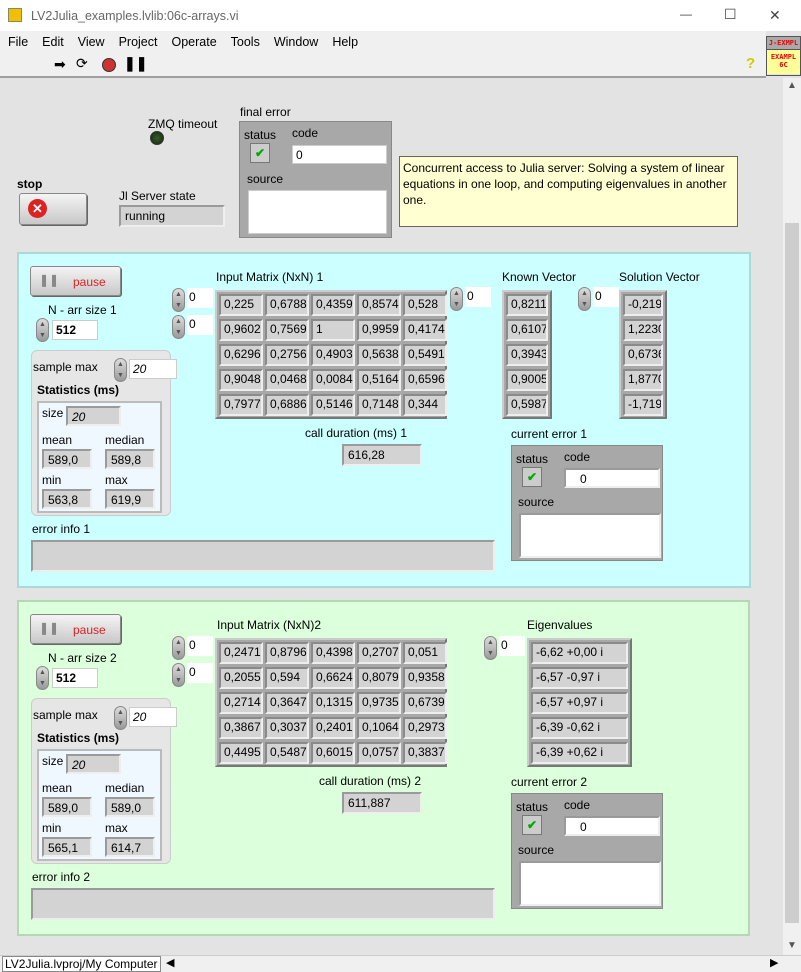 The height and width of the screenshot is (972, 801). What do you see at coordinates (775, 15) in the screenshot?
I see `close-button: ✕` at bounding box center [775, 15].